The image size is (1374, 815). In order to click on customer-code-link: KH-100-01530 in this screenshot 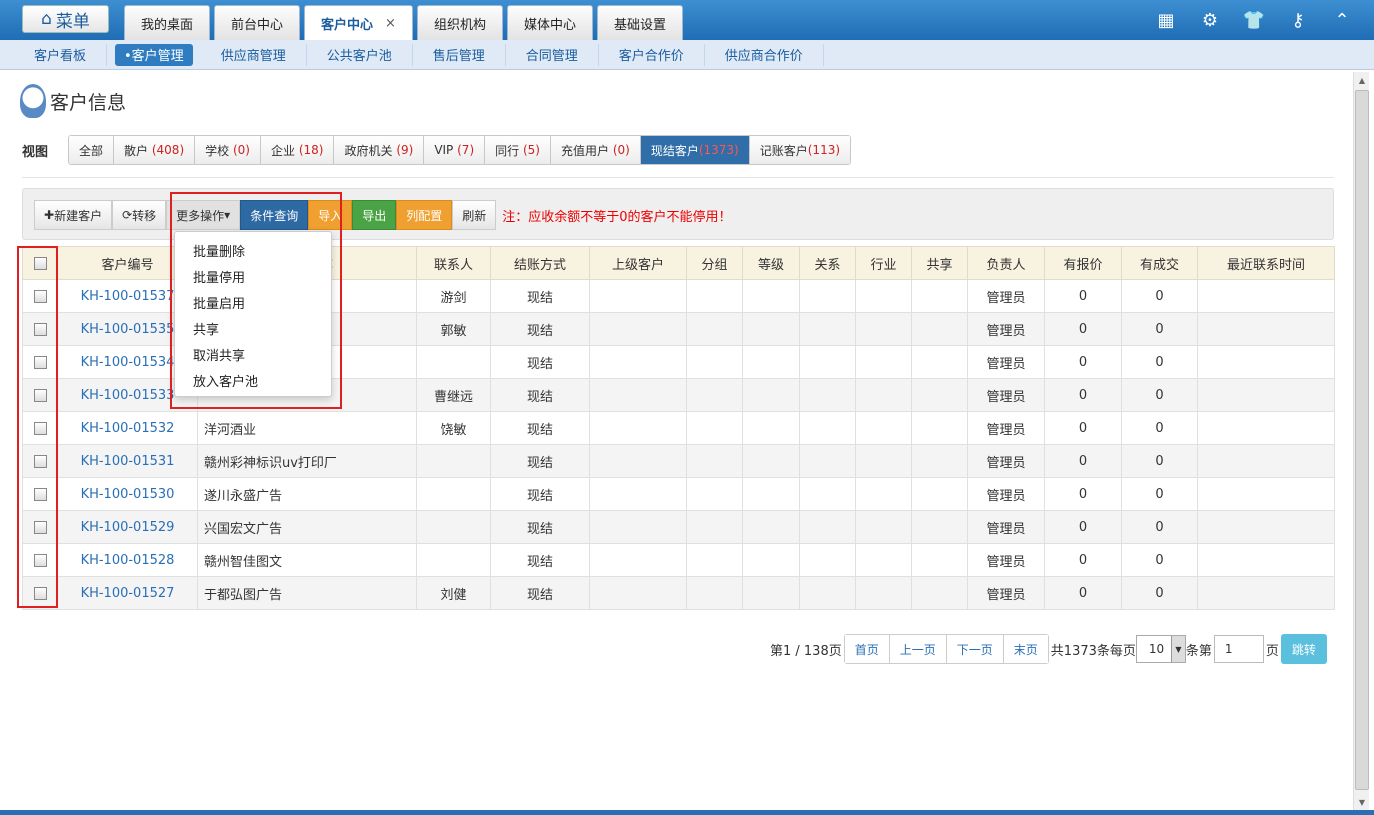, I will do `click(127, 494)`.